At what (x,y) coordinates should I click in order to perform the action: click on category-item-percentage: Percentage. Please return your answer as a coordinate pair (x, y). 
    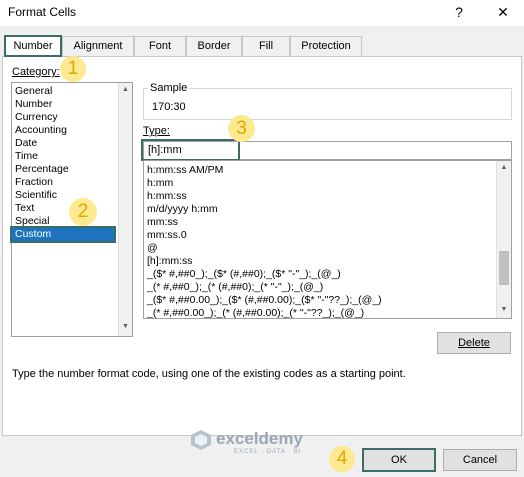
    Looking at the image, I should click on (42, 169).